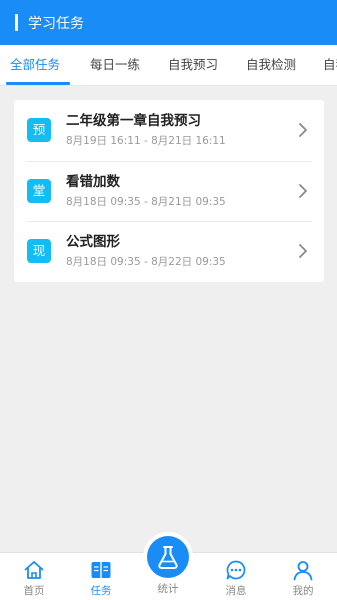  What do you see at coordinates (34, 591) in the screenshot?
I see `nav-label: 首页` at bounding box center [34, 591].